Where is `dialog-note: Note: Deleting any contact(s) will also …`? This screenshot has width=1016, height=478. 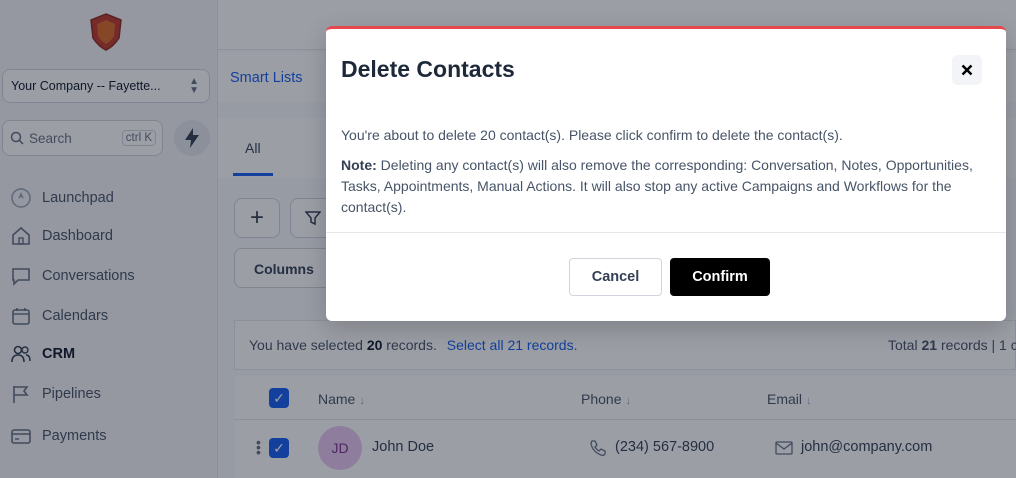
dialog-note: Note: Deleting any contact(s) will also … is located at coordinates (661, 186).